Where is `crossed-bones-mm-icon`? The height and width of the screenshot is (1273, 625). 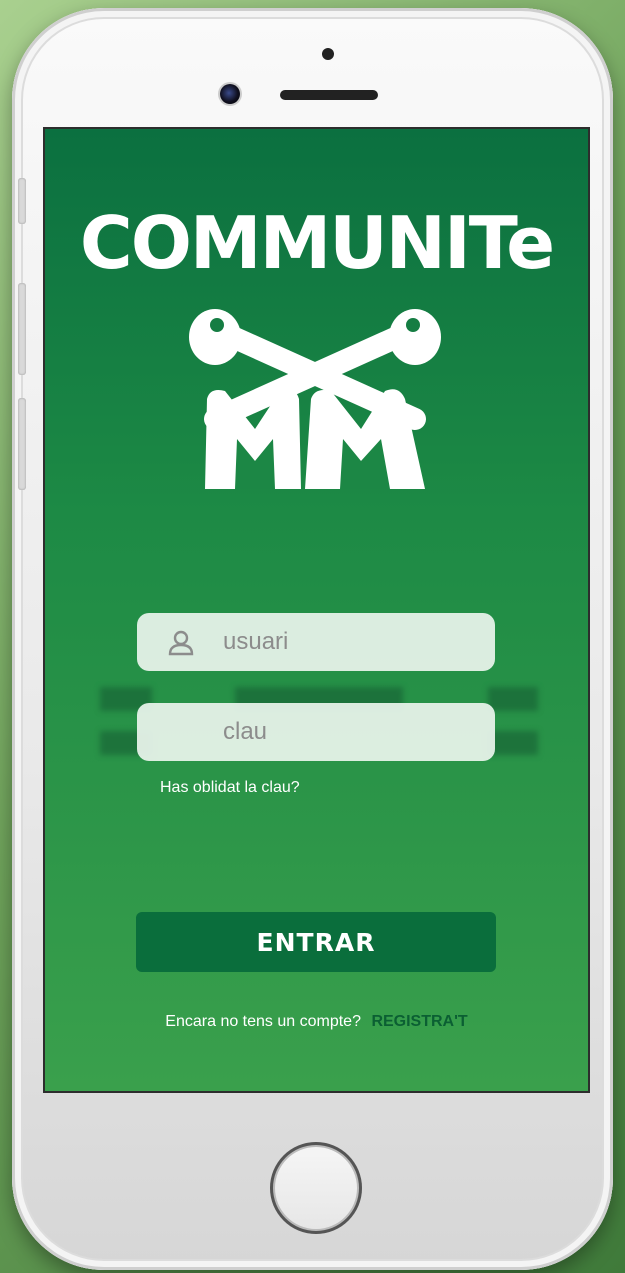
crossed-bones-mm-icon is located at coordinates (315, 399).